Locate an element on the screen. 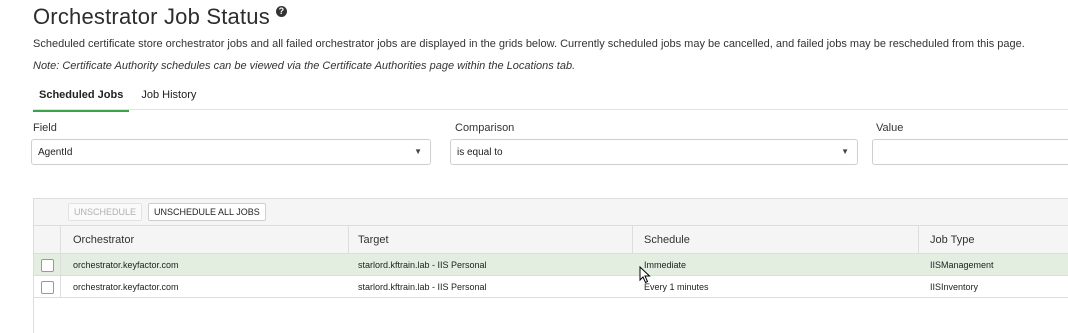 Image resolution: width=1068 pixels, height=333 pixels. comparison-select-value: is equal to is located at coordinates (480, 152).